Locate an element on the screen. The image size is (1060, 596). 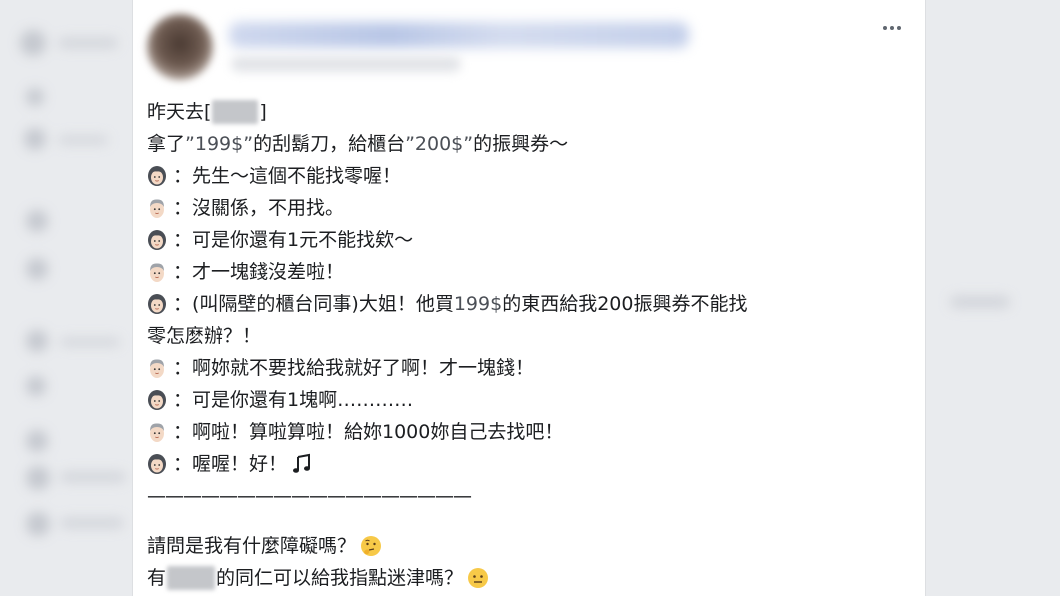
price-text: ”200$” is located at coordinates (439, 144).